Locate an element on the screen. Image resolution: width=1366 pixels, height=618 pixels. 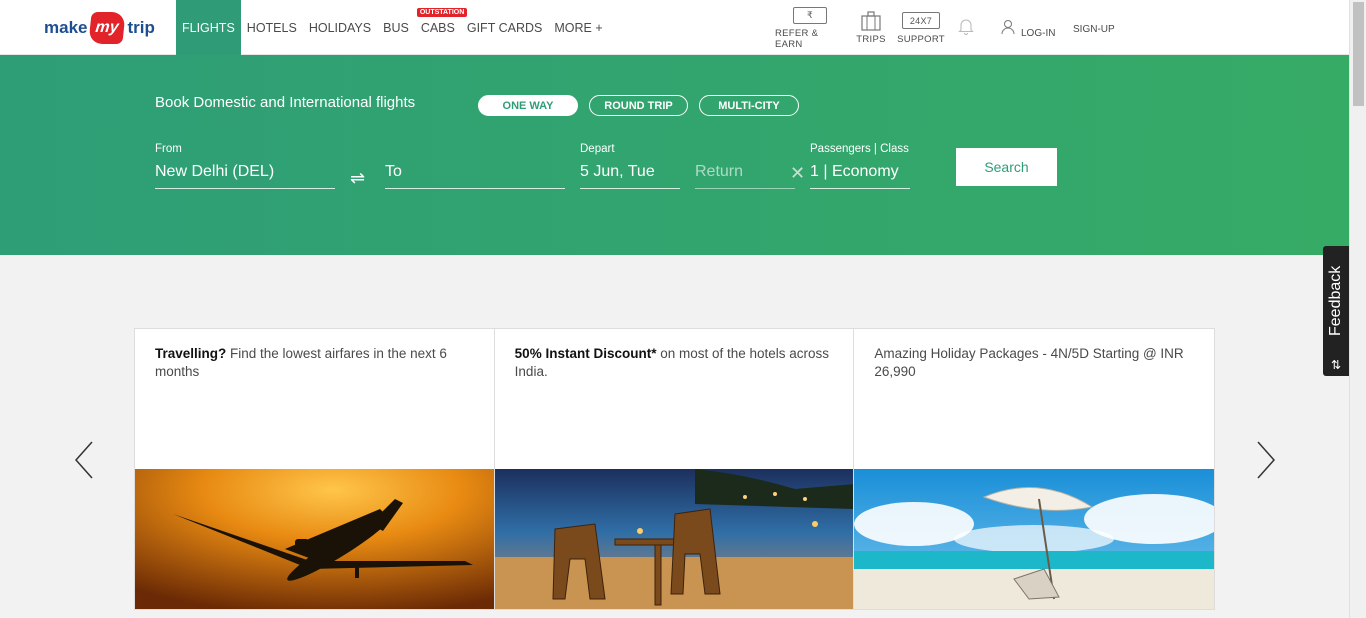
return-field: Return is located at coordinates (745, 166).